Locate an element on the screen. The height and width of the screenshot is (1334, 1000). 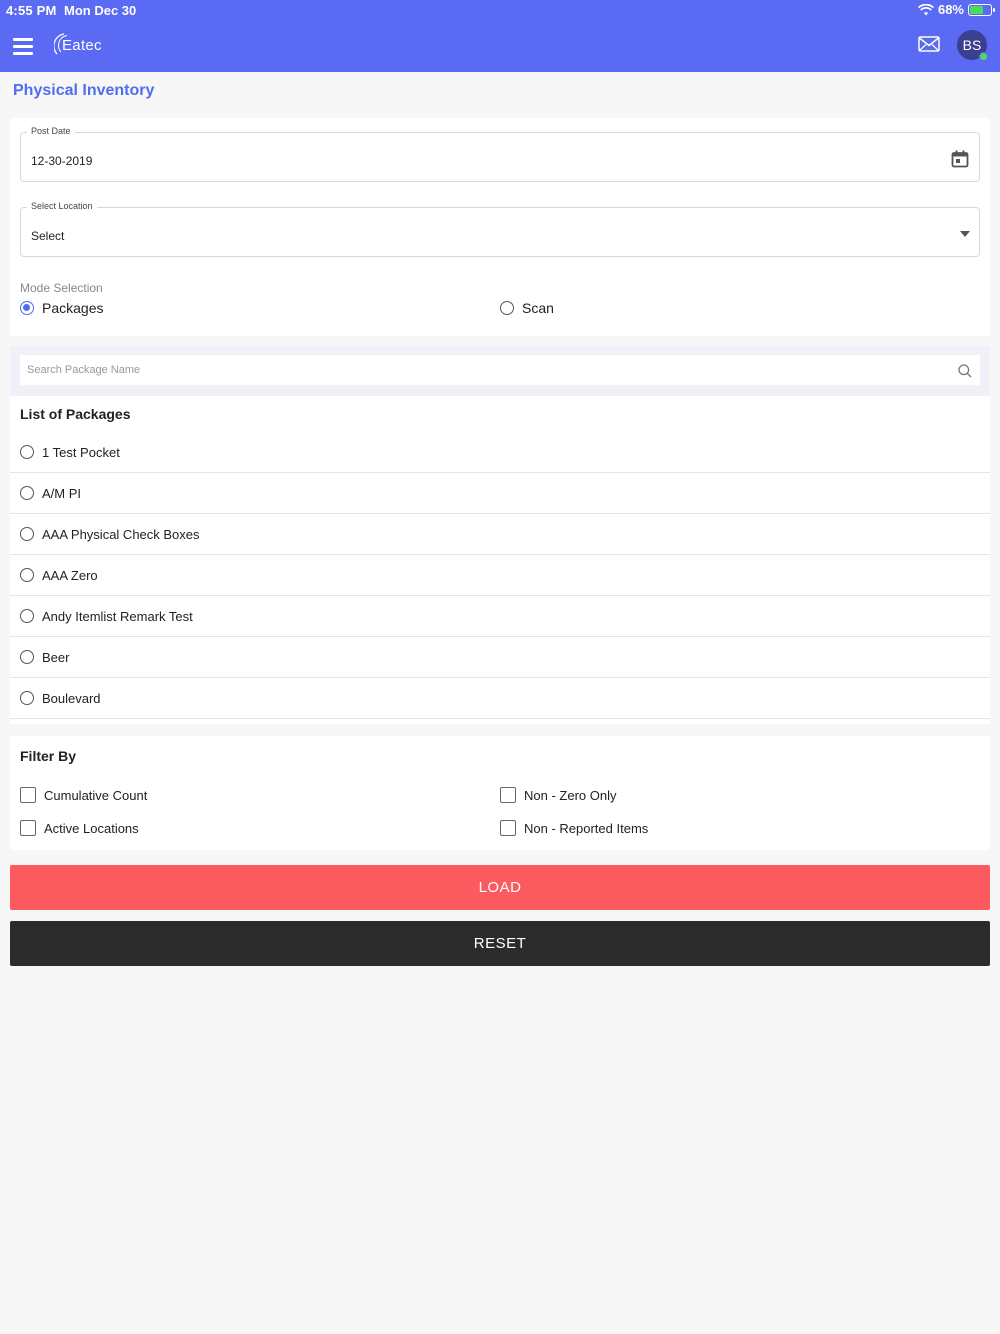
filter-label: Non - Zero Only is located at coordinates (570, 795).